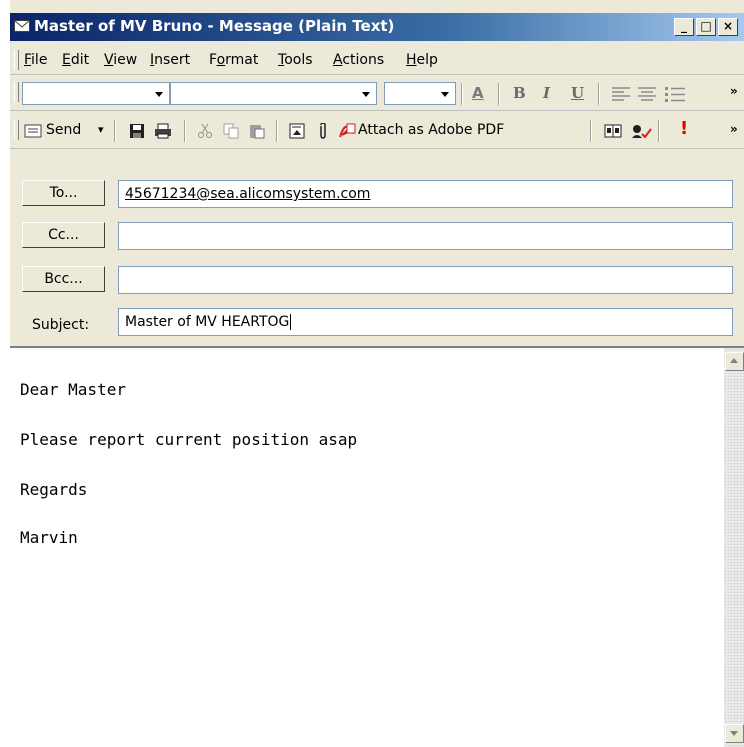 The height and width of the screenshot is (747, 744). I want to click on menu-file-label: ile, so click(39, 60).